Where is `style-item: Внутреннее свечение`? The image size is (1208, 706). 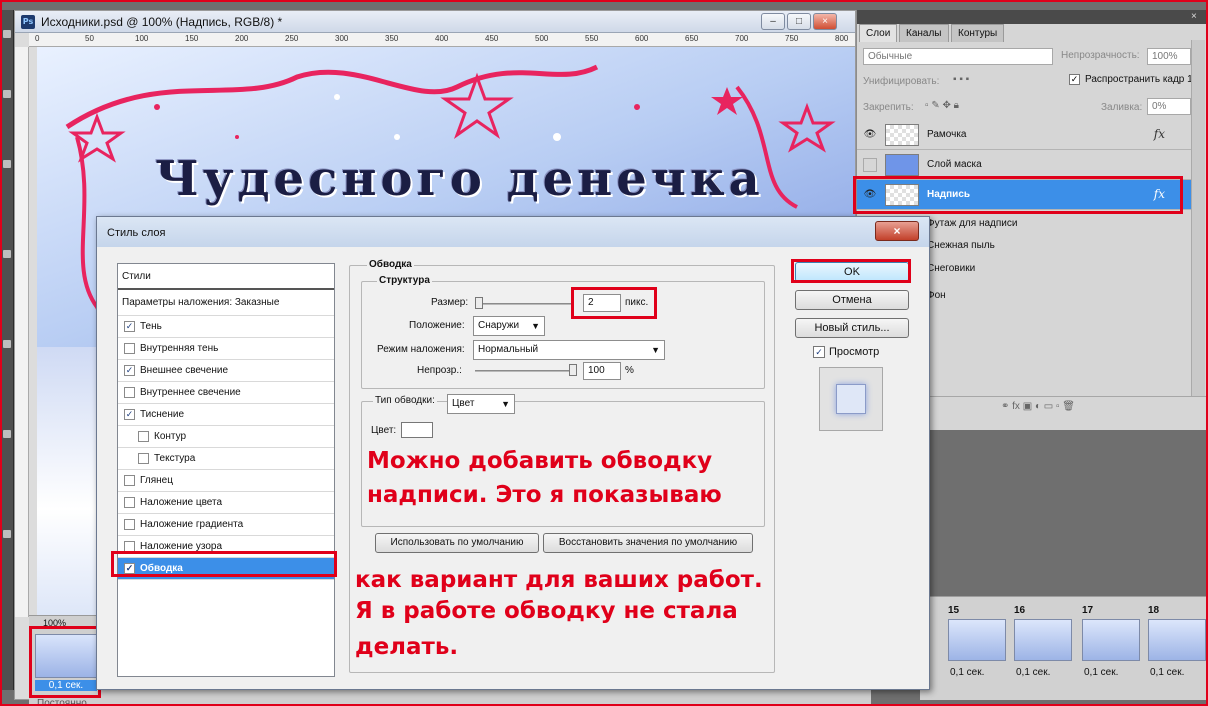
style-item: Внутреннее свечение is located at coordinates (226, 393).